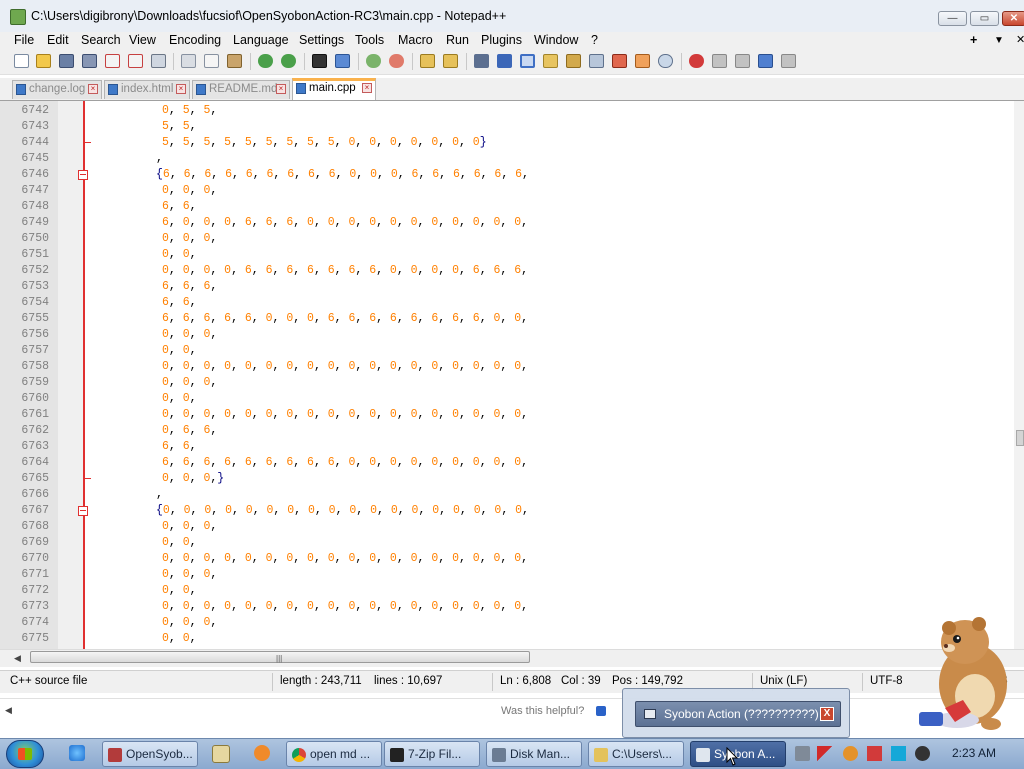 The height and width of the screenshot is (769, 1024). Describe the element at coordinates (280, 657) in the screenshot. I see `horizontal-scroll-thumb: |||` at that location.